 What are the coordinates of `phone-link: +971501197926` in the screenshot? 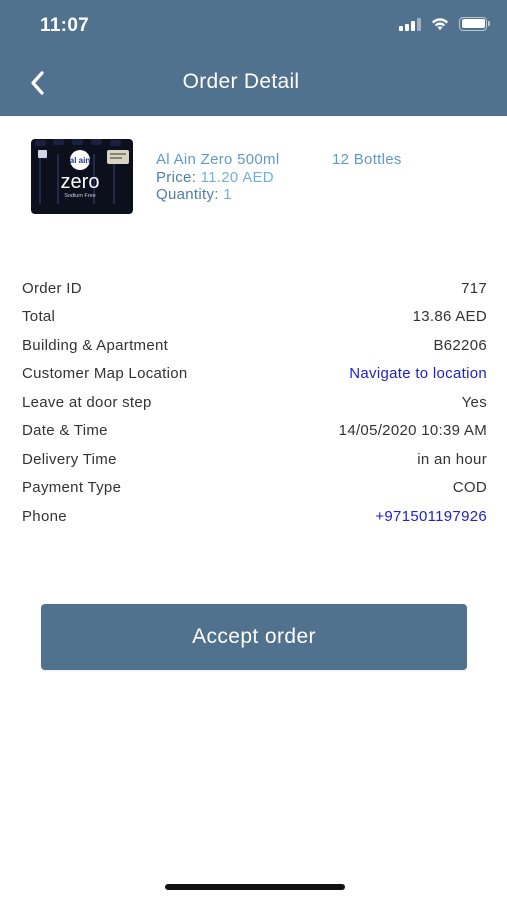 It's located at (431, 516).